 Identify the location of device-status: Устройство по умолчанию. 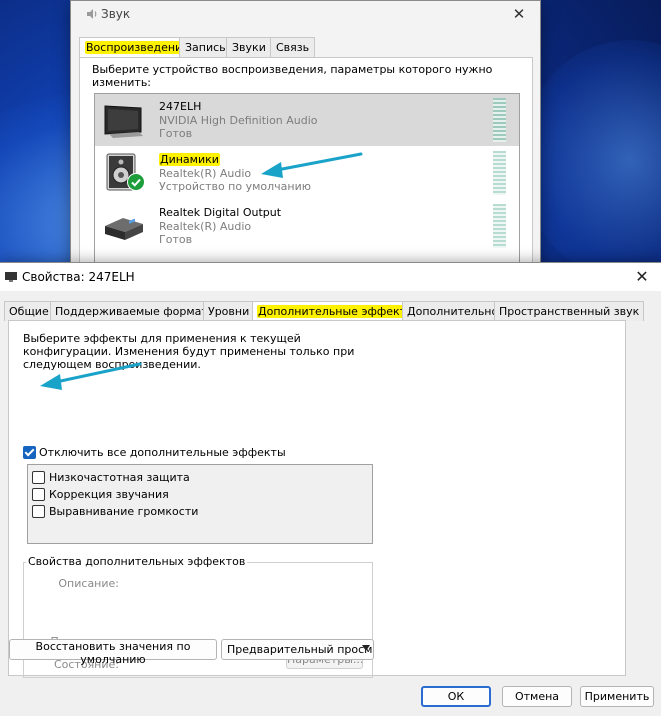
(235, 186).